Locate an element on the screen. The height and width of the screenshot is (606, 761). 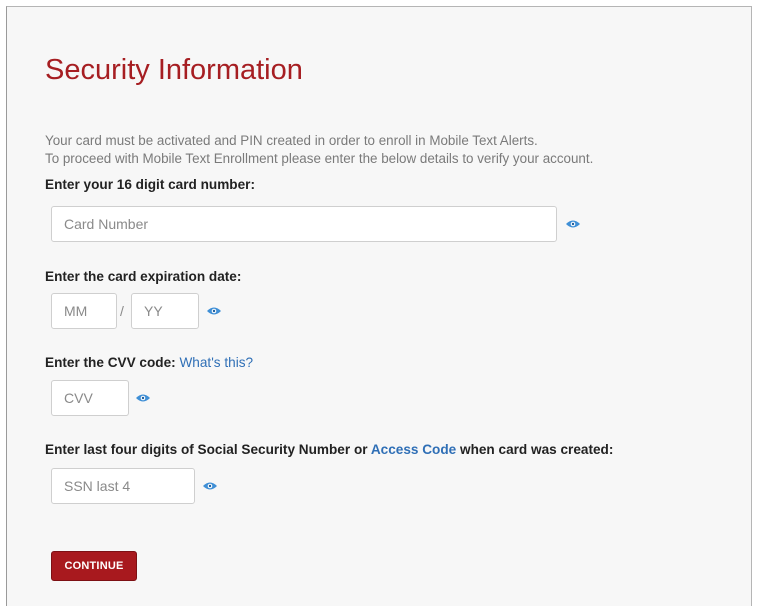
cvv-label: Enter the CVV code: What's this? is located at coordinates (149, 362).